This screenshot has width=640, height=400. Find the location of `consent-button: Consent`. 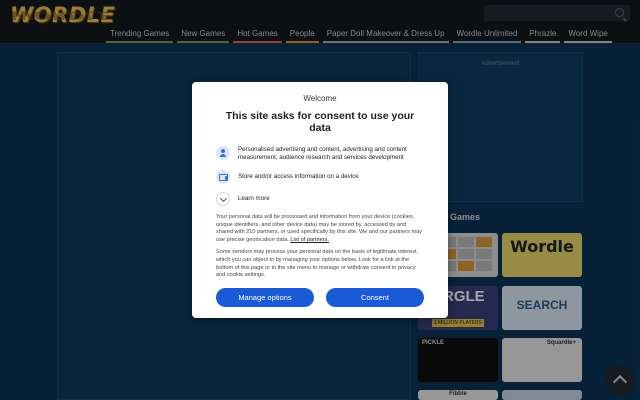

consent-button: Consent is located at coordinates (375, 297).